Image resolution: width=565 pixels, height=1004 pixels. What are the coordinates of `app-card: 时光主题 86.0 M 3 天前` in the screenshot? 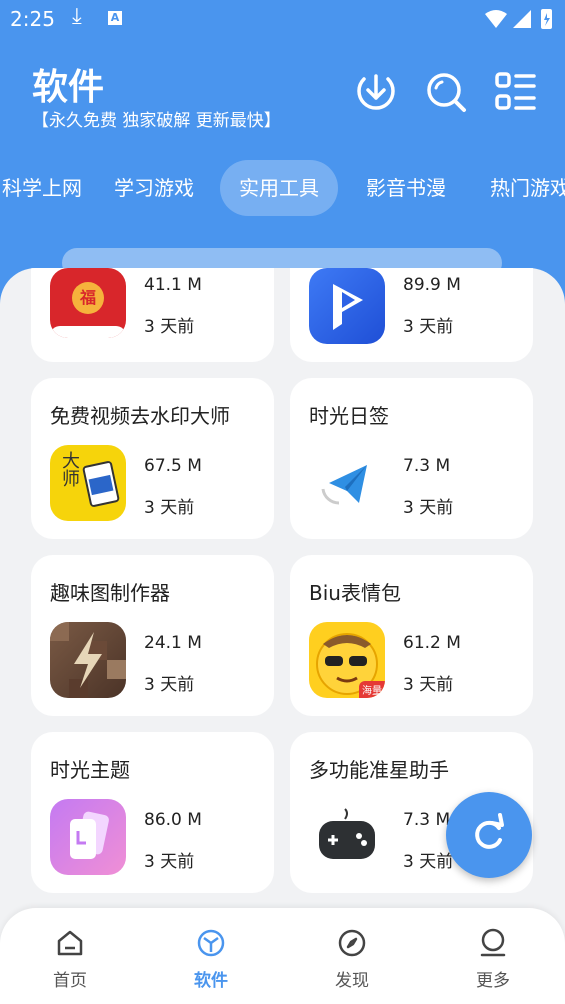 It's located at (152, 812).